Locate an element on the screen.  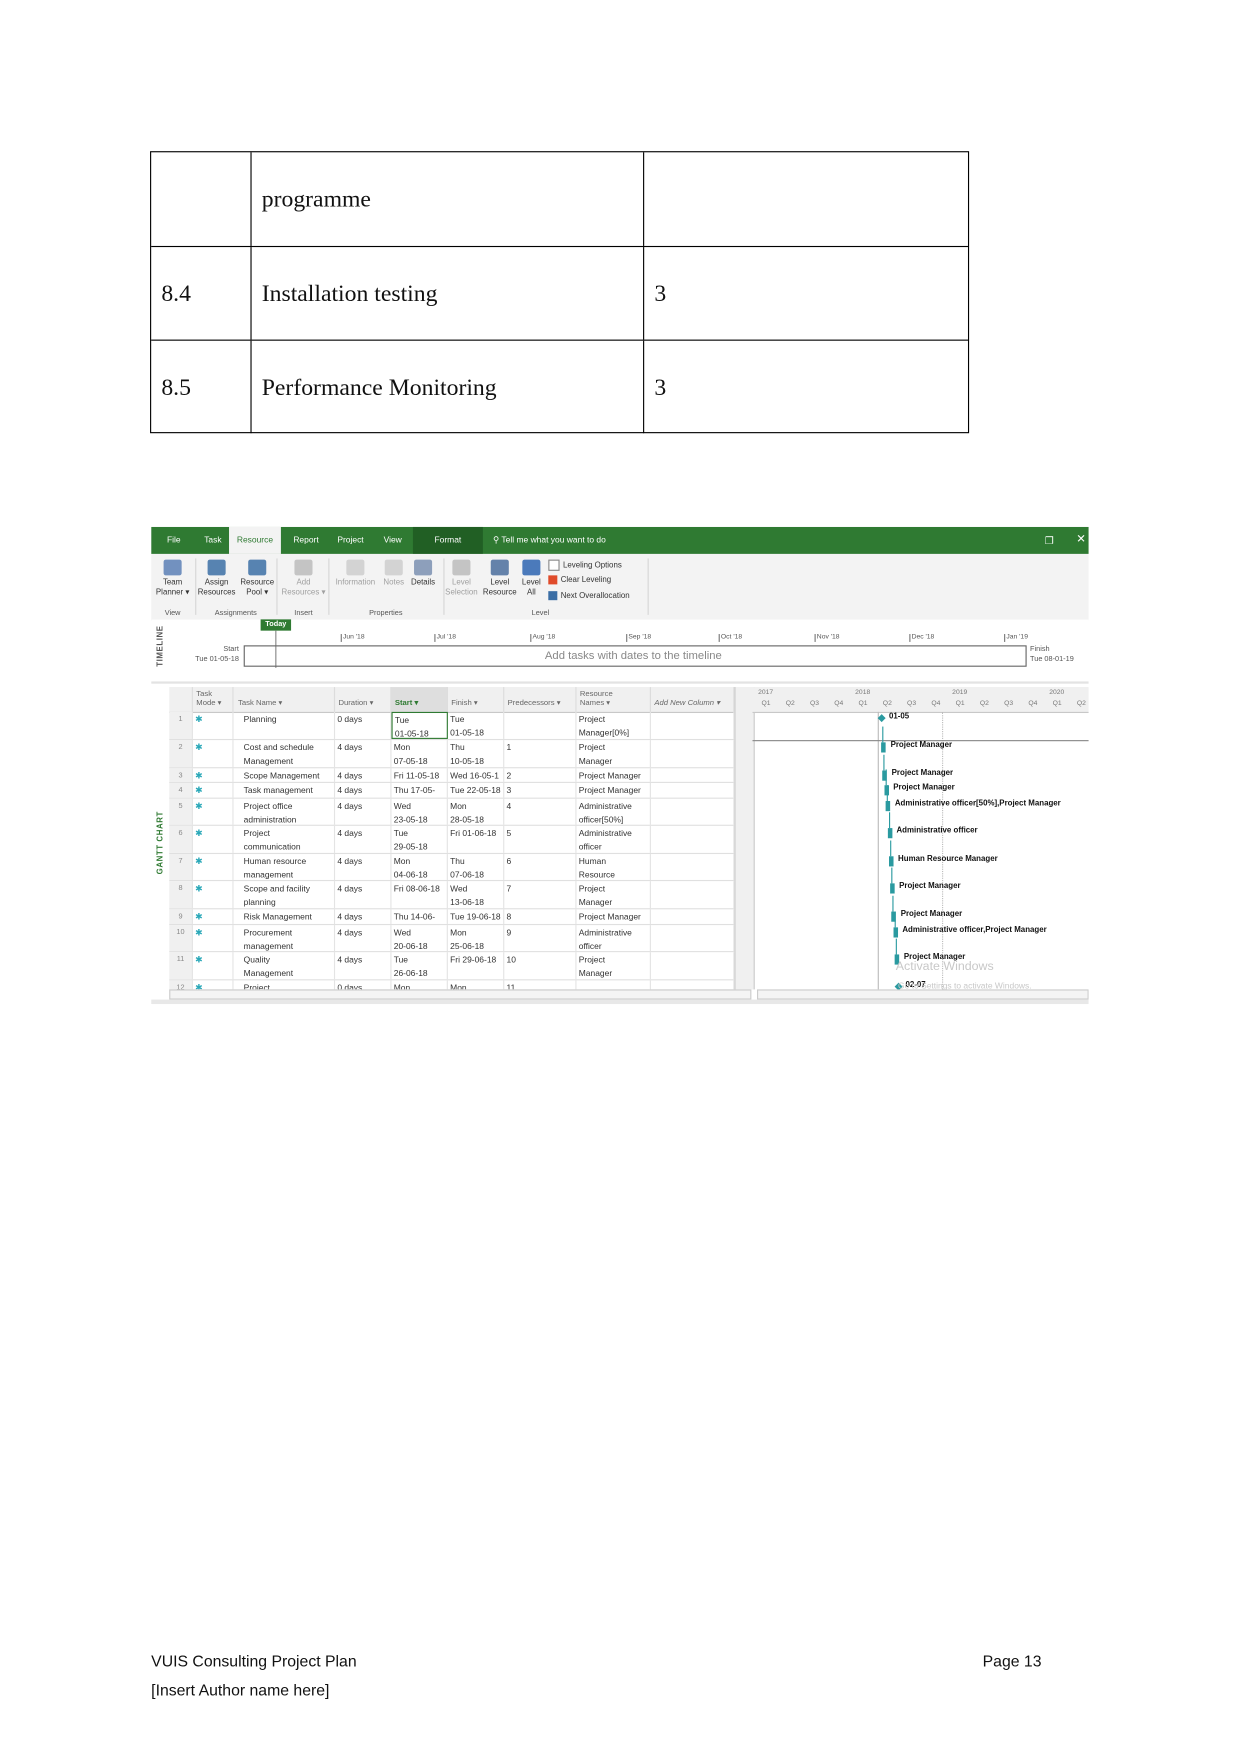
select-all-corner is located at coordinates (181, 699).